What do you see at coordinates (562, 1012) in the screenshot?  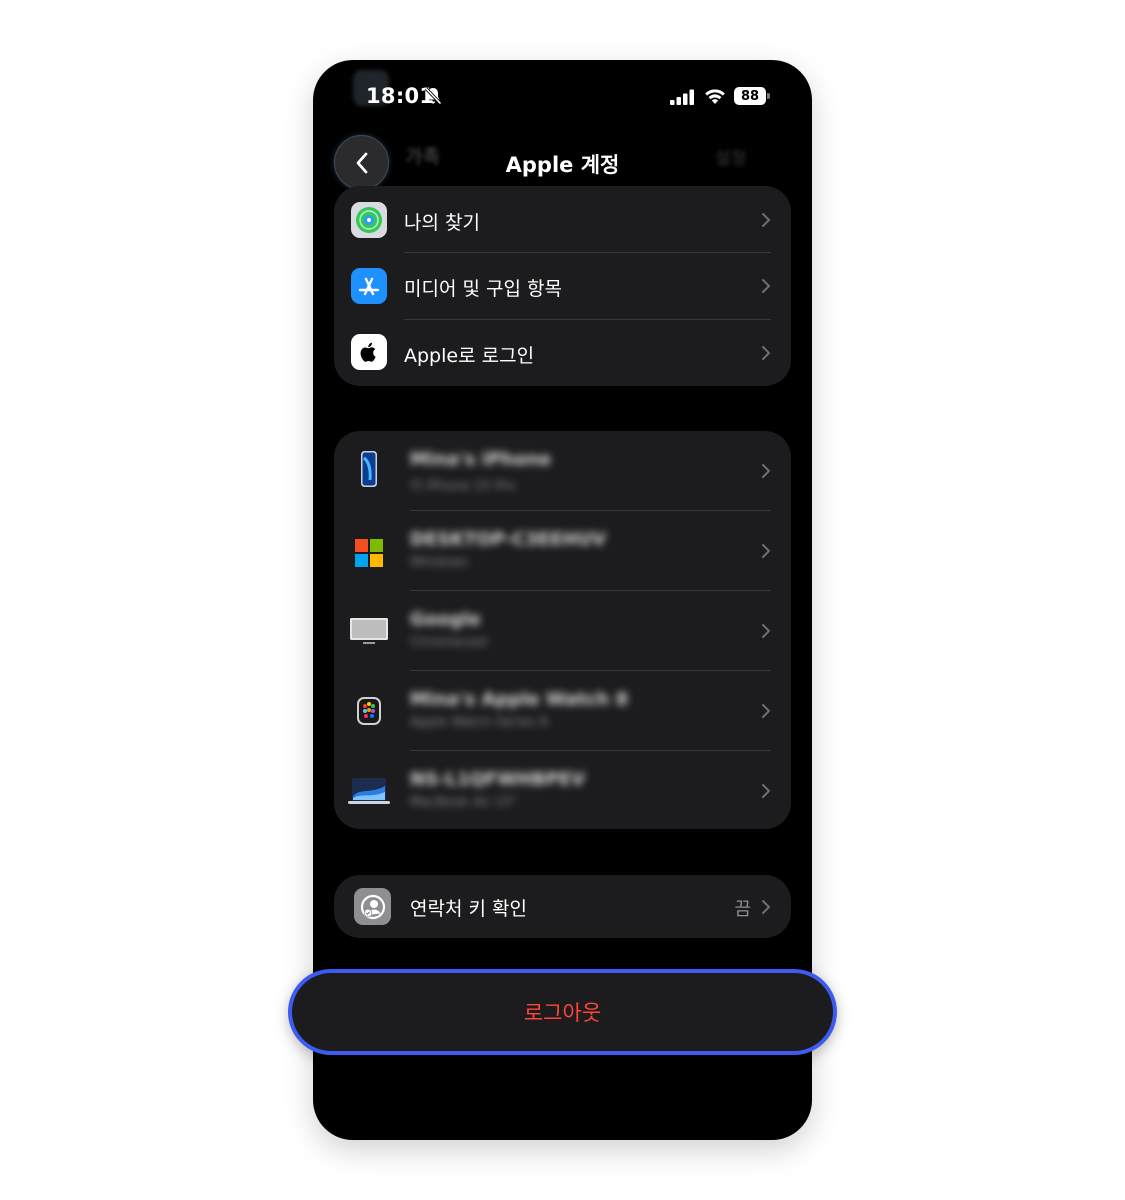 I see `logout-button: 로그아웃` at bounding box center [562, 1012].